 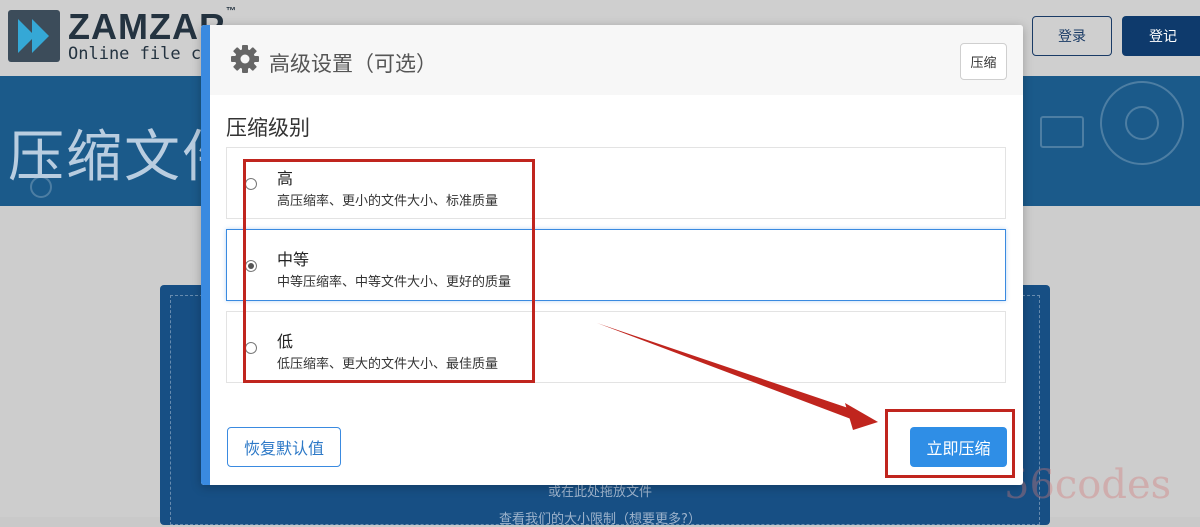 I want to click on modal-title: 高级设置（可选）, so click(x=353, y=64).